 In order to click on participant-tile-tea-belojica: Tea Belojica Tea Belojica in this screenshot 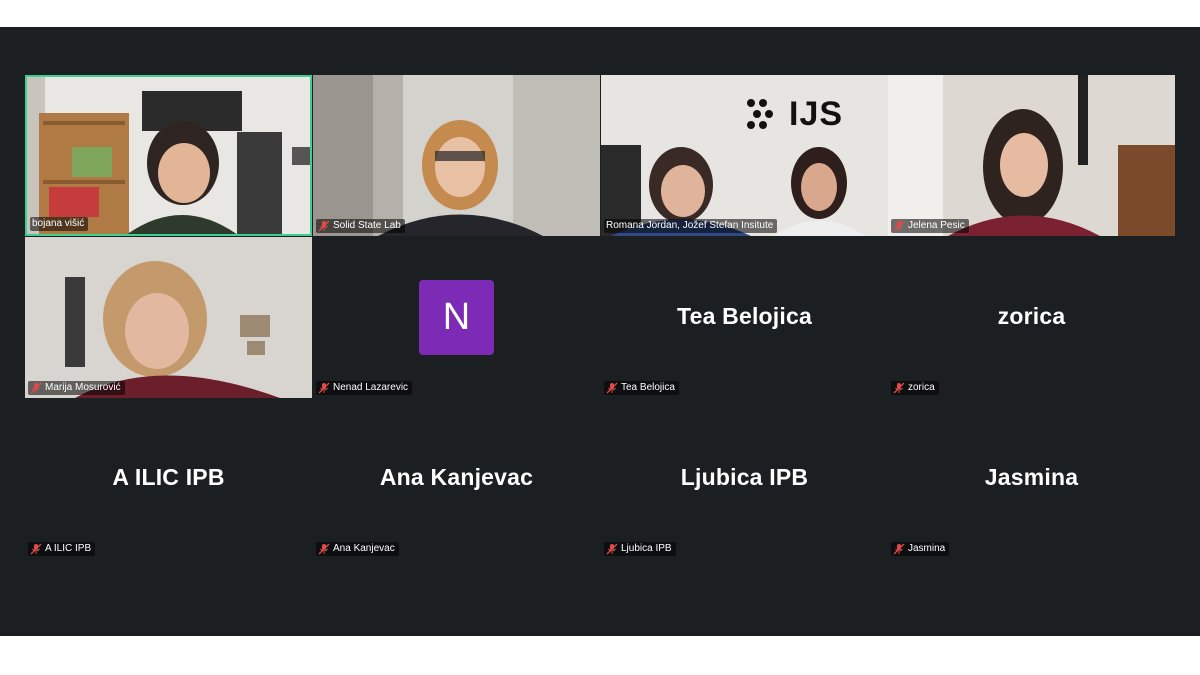, I will do `click(744, 317)`.